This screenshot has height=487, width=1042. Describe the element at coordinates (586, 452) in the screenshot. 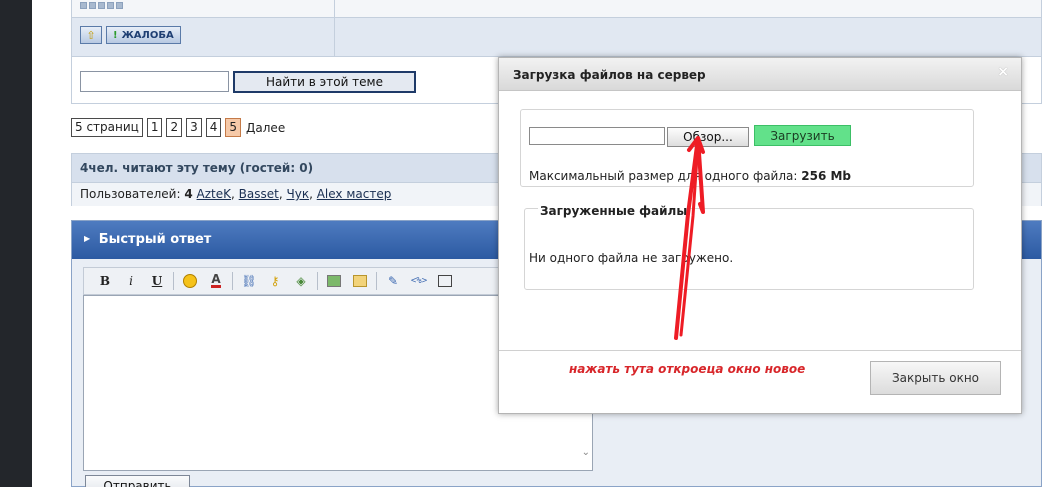

I see `scroll-down-icon: ⌄` at that location.